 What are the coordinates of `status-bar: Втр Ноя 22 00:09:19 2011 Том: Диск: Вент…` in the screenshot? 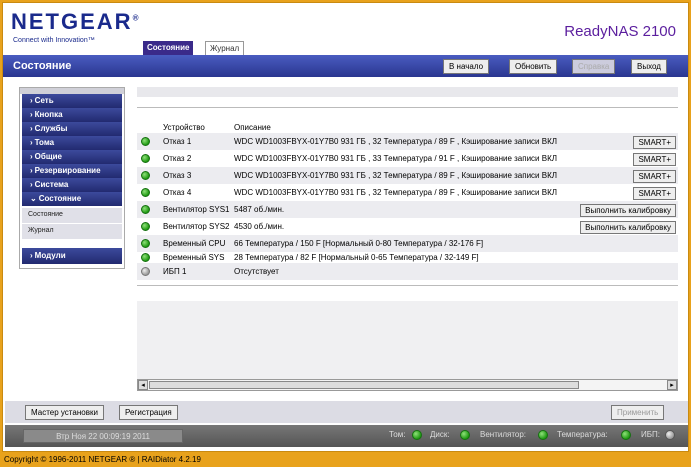 It's located at (346, 436).